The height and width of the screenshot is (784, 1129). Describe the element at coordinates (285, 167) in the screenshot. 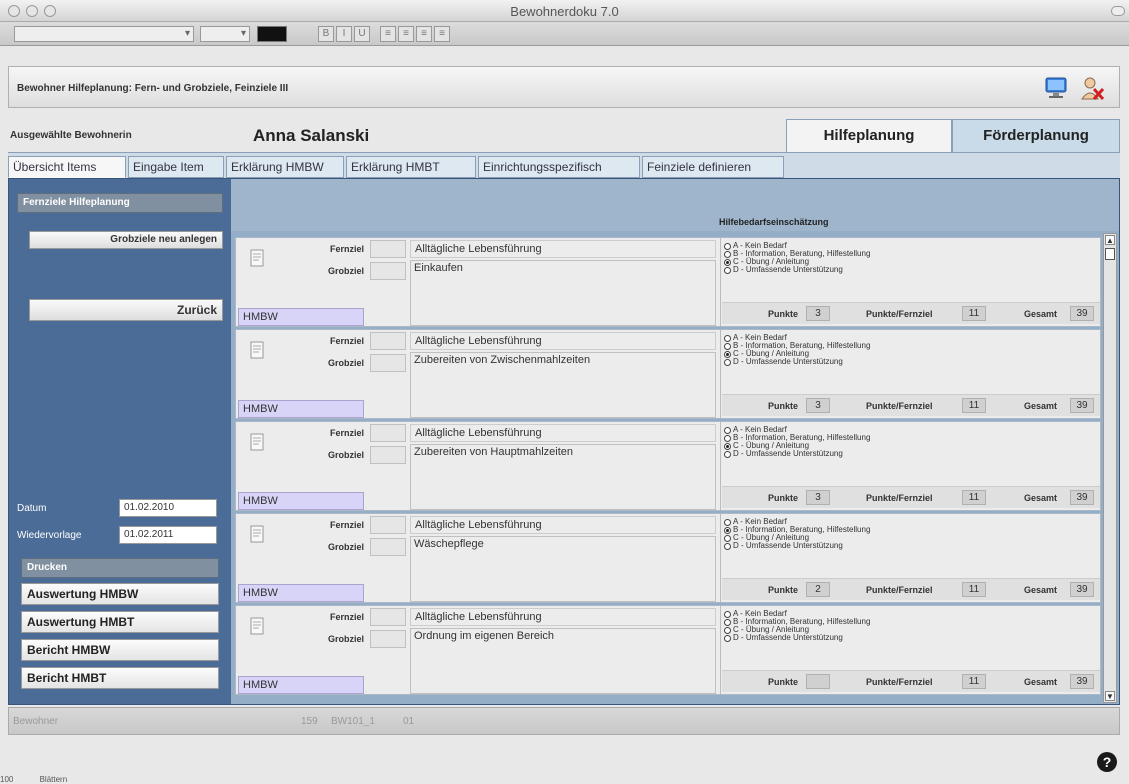

I see `tab-erklaerung-hmbw: Erklärung HMBW` at that location.